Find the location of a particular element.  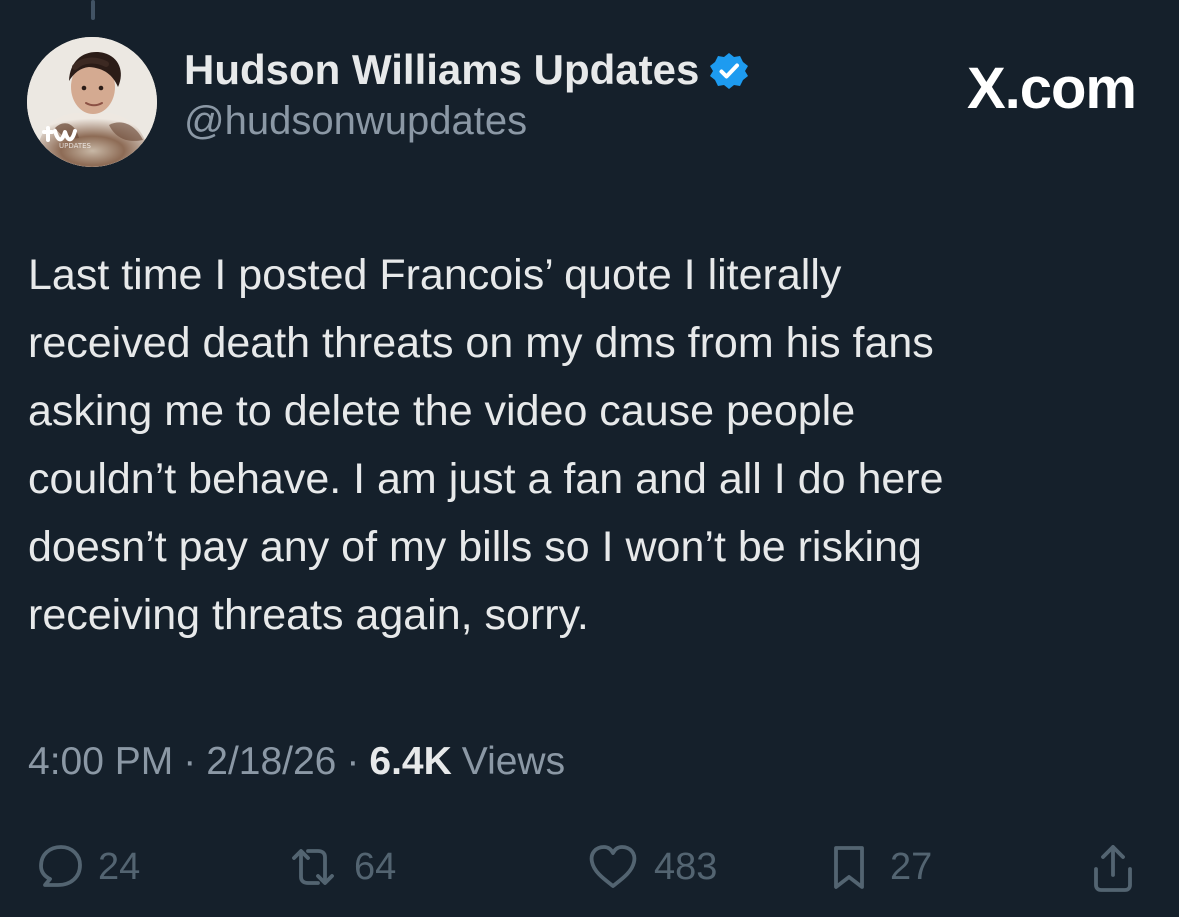

heart-icon is located at coordinates (613, 866).